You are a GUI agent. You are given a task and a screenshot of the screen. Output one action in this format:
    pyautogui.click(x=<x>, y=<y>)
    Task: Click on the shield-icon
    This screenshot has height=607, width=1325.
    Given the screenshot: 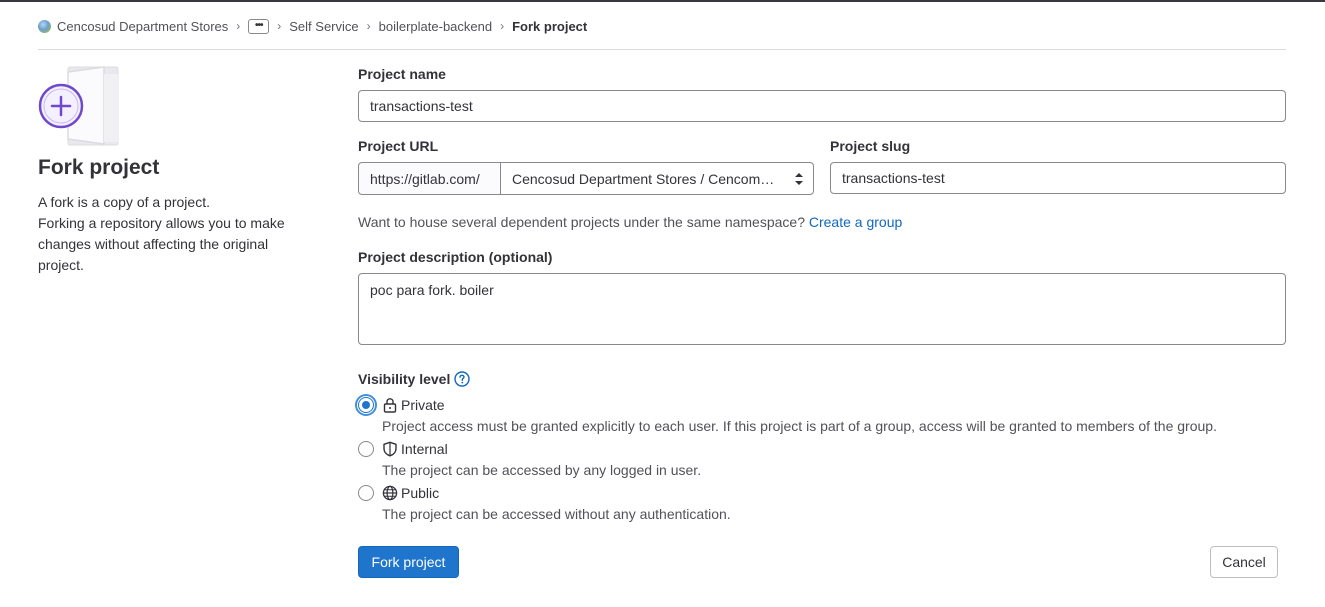 What is the action you would take?
    pyautogui.click(x=390, y=449)
    